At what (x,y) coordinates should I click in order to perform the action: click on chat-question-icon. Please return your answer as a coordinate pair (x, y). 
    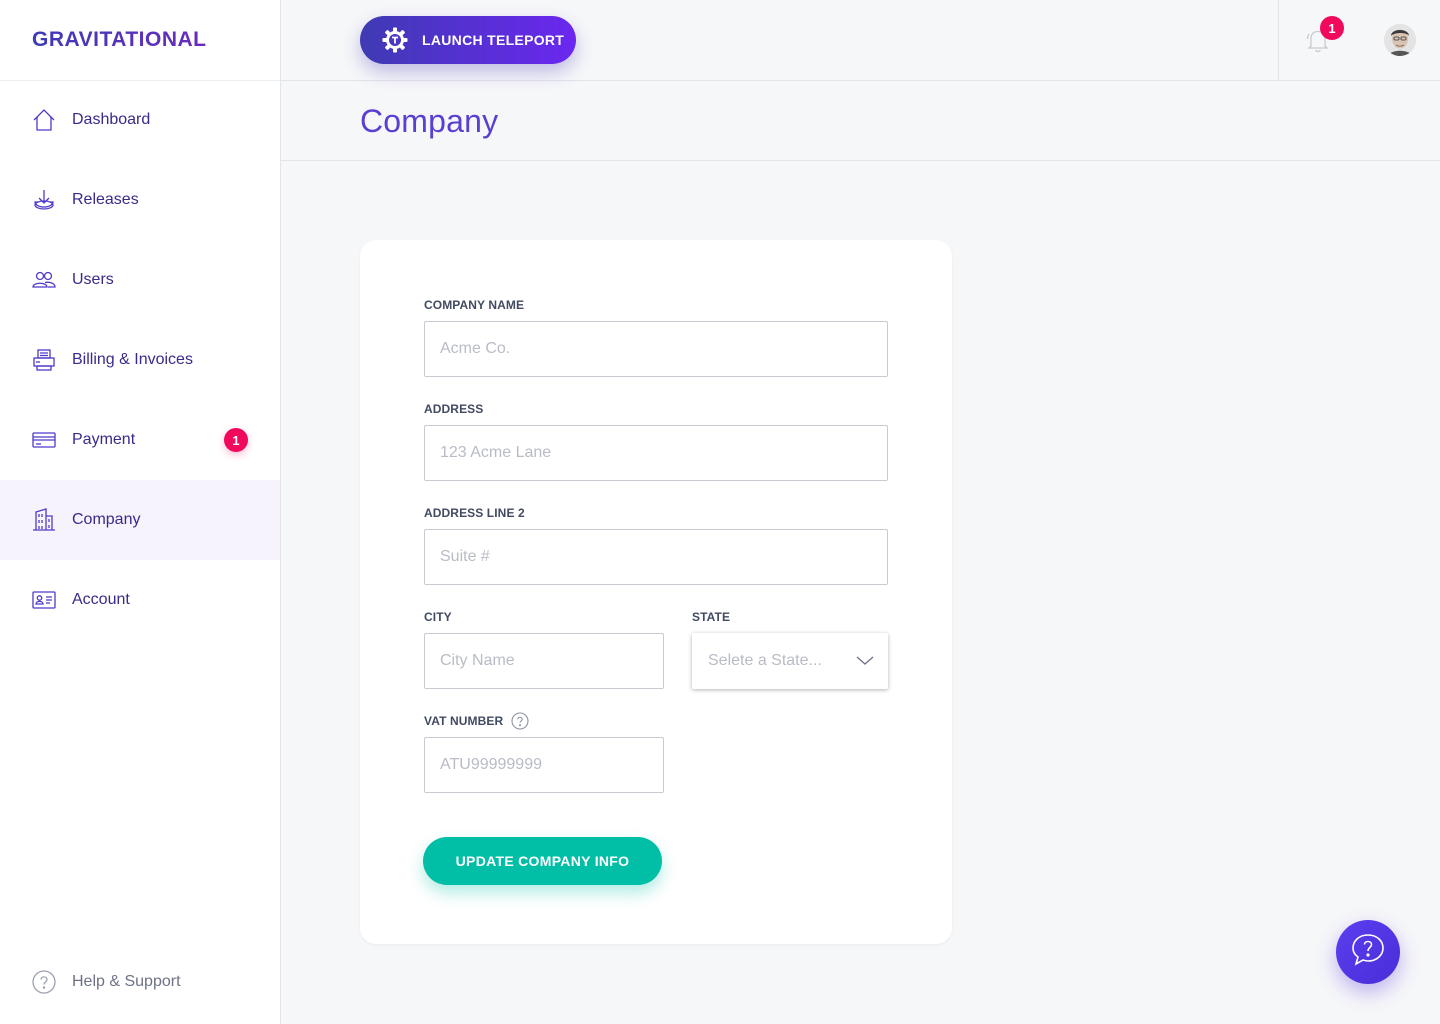
    Looking at the image, I should click on (1368, 952).